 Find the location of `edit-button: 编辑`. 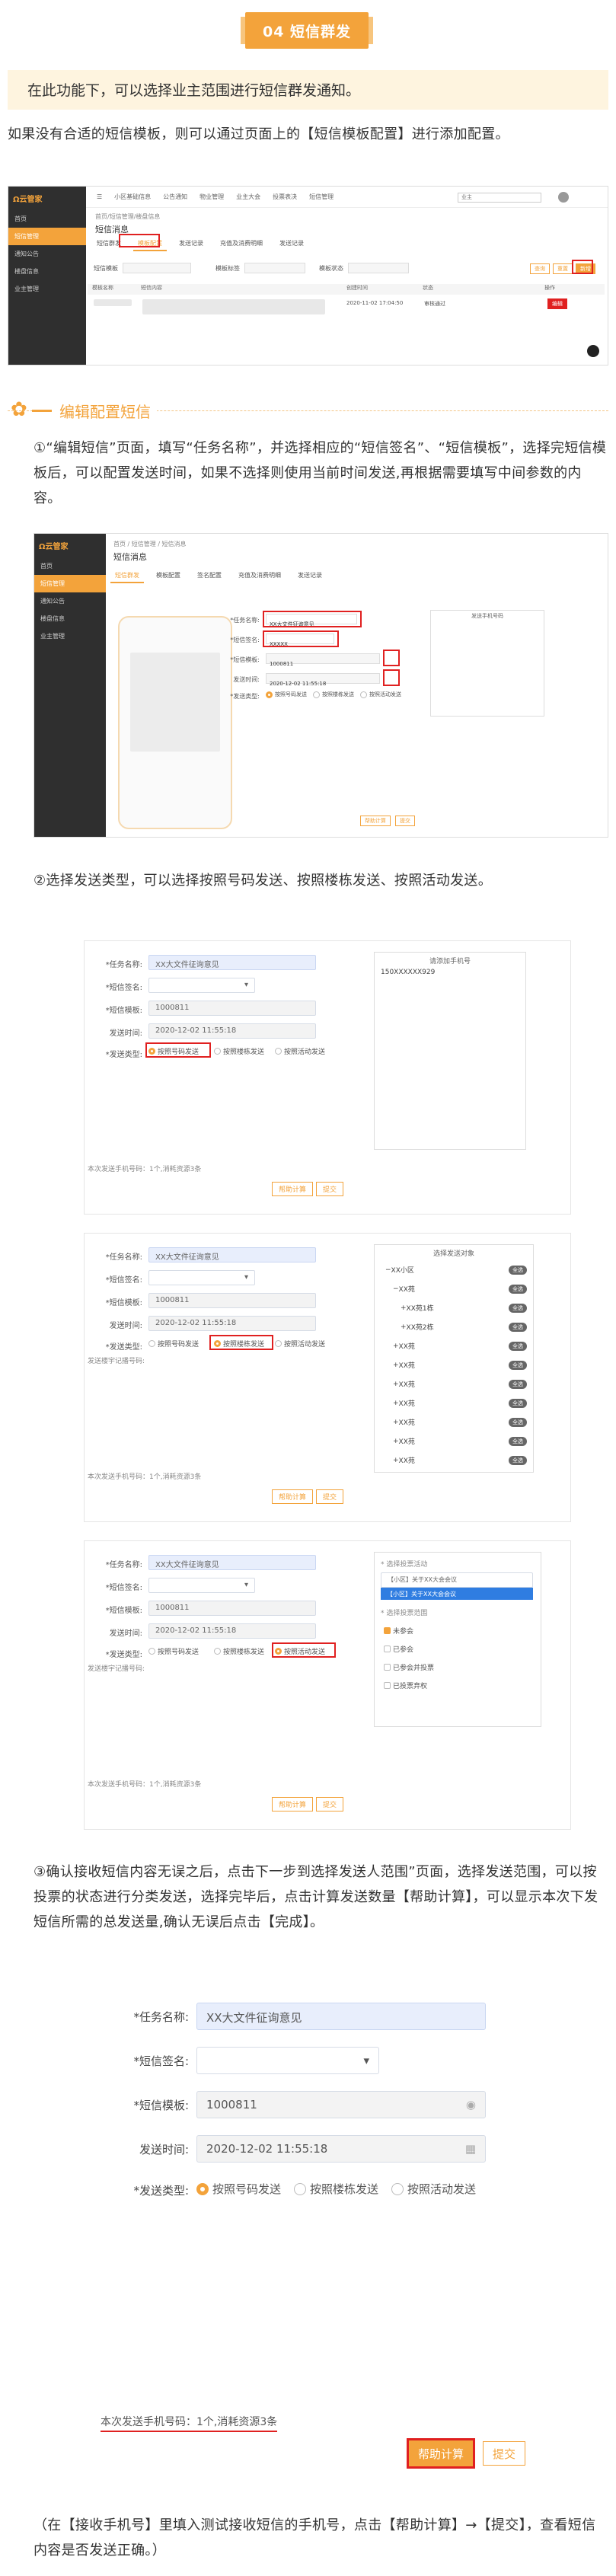

edit-button: 编辑 is located at coordinates (557, 303).